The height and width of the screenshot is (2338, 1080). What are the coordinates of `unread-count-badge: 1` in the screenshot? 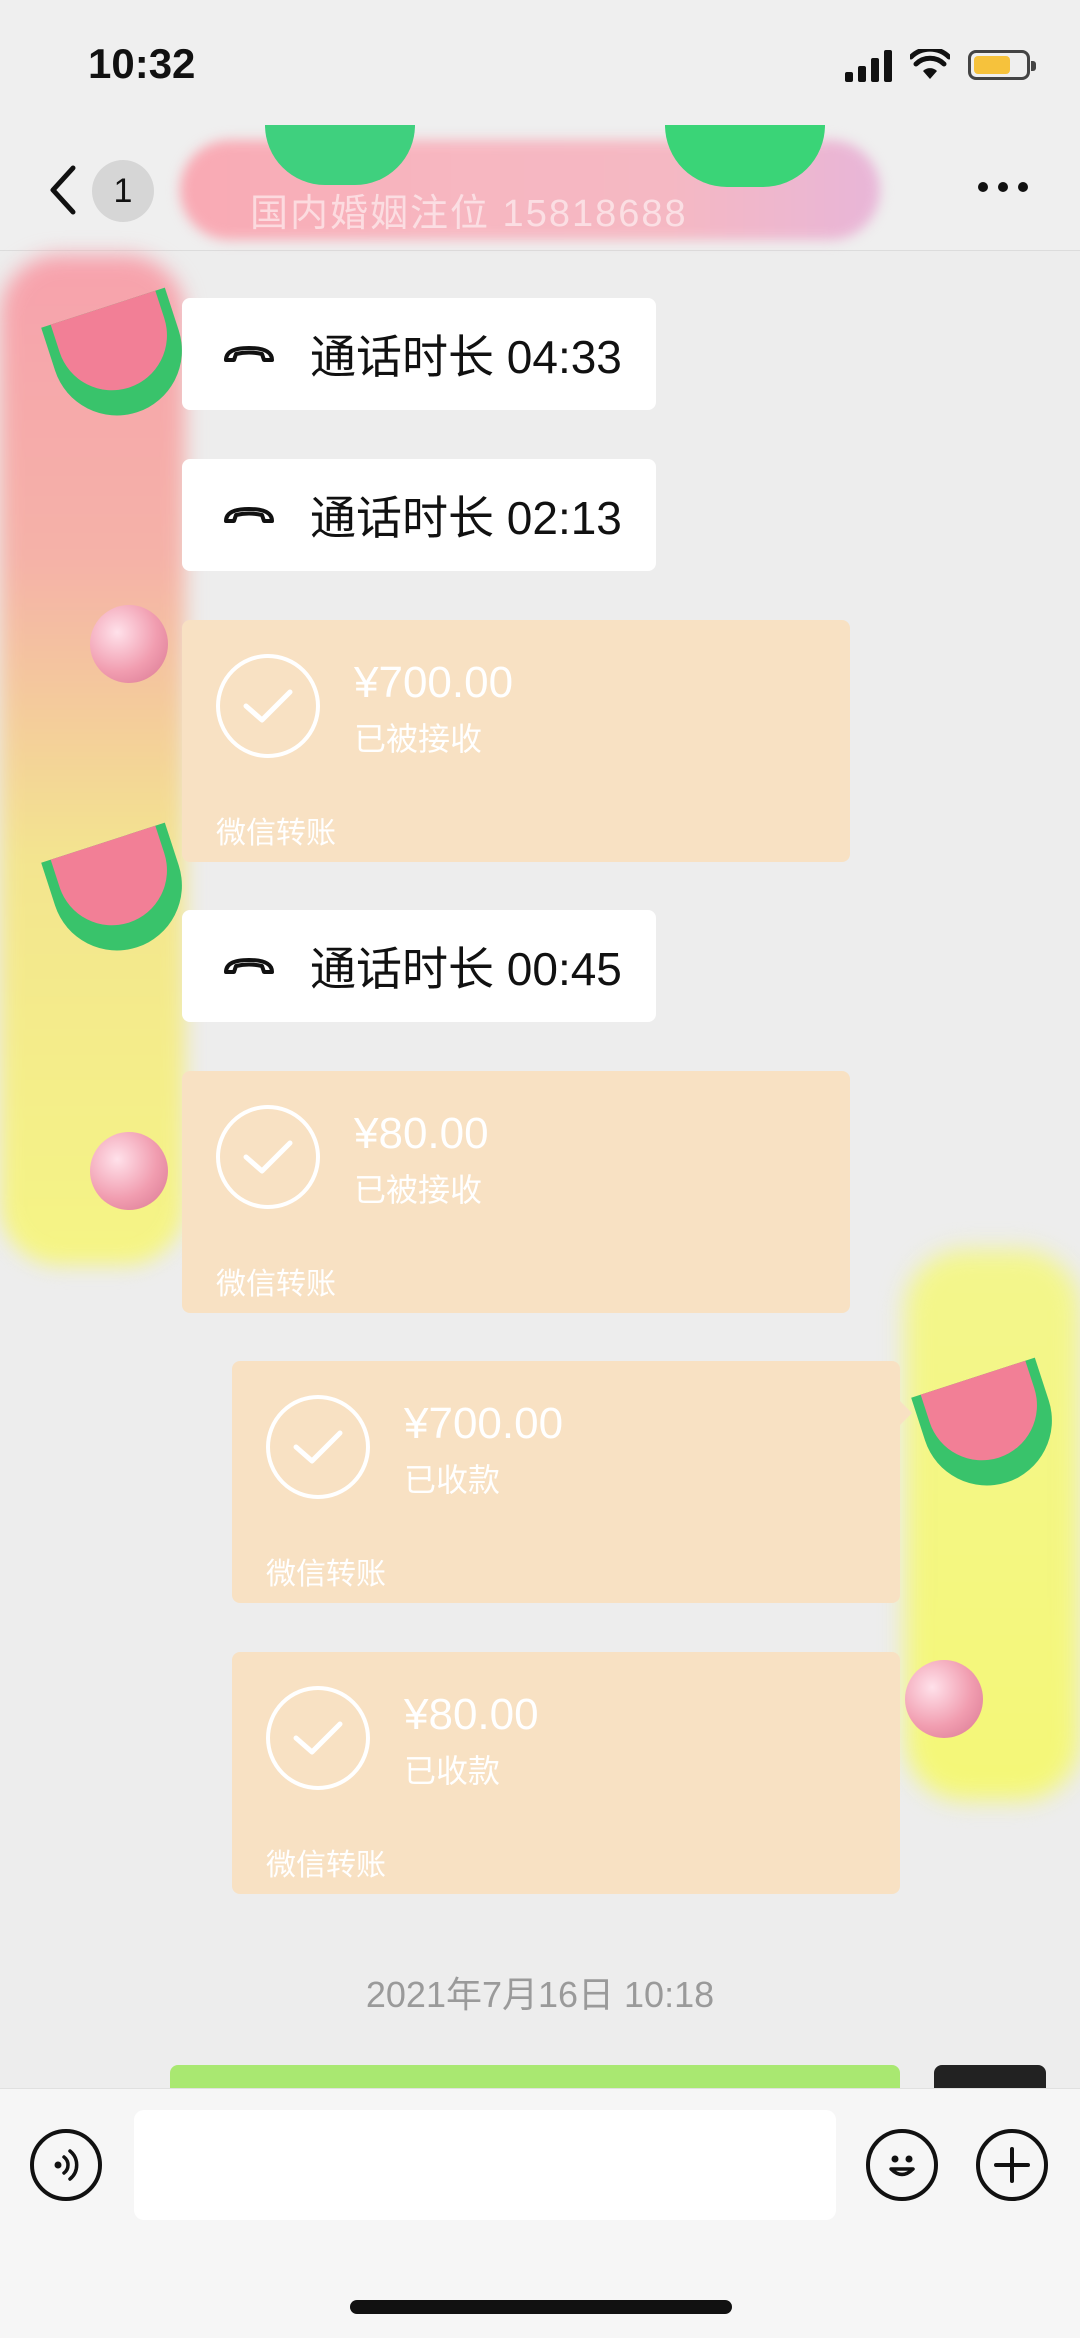 It's located at (123, 191).